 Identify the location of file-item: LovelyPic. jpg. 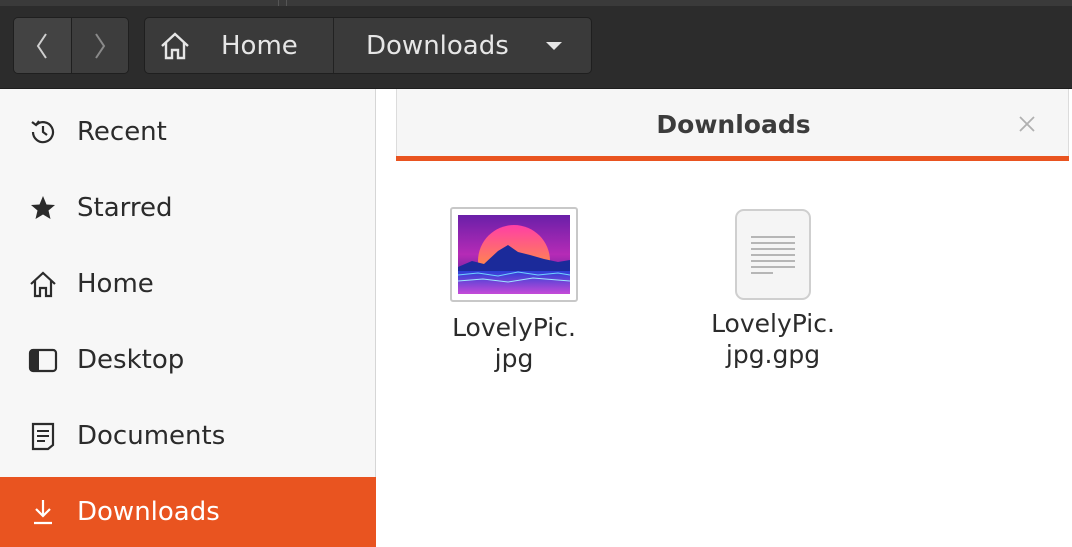
(514, 290).